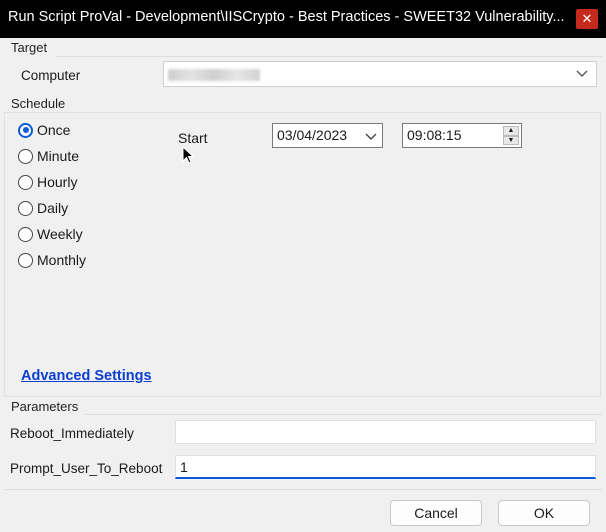 Image resolution: width=606 pixels, height=532 pixels. What do you see at coordinates (25, 130) in the screenshot?
I see `radio-checked-icon` at bounding box center [25, 130].